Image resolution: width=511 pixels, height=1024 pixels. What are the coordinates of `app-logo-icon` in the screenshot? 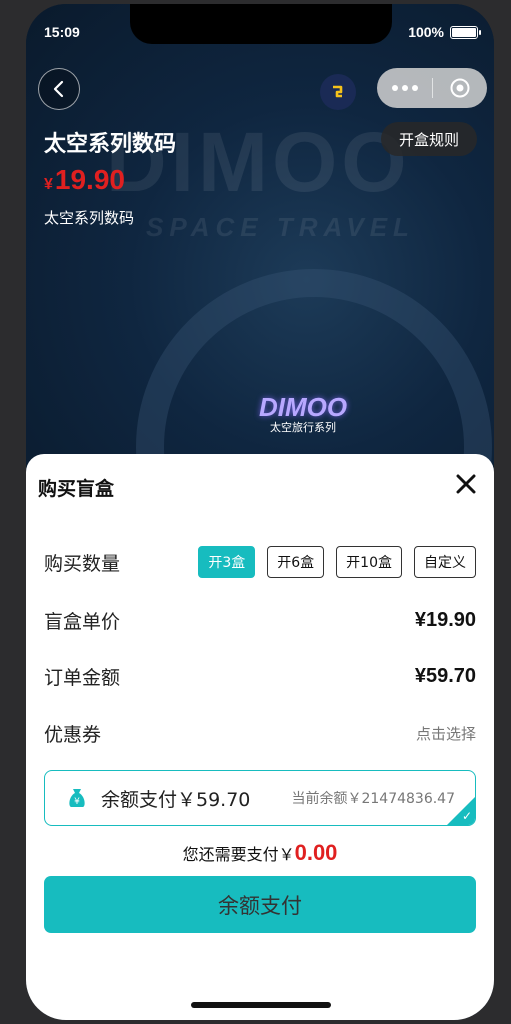 It's located at (338, 91).